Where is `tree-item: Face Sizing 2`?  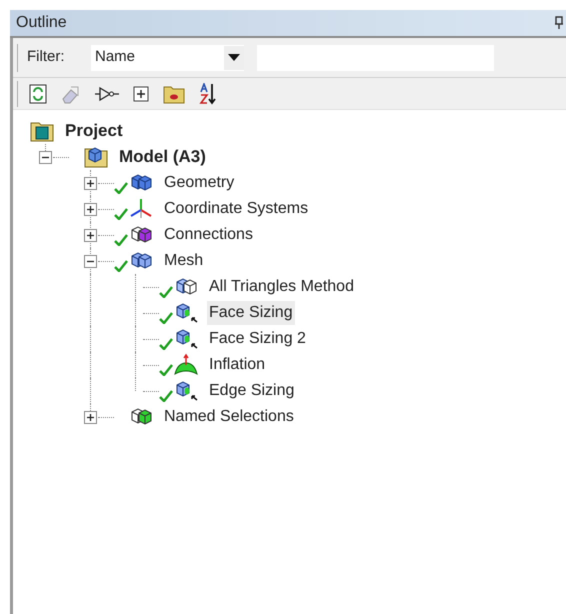
tree-item: Face Sizing 2 is located at coordinates (257, 339).